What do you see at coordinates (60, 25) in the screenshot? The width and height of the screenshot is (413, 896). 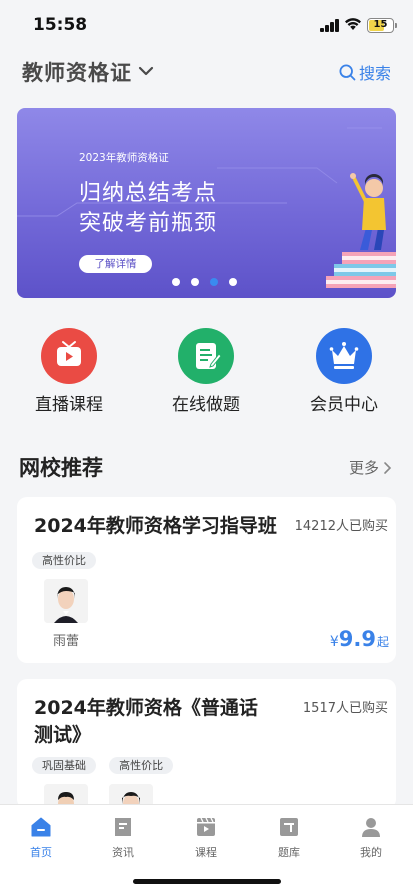 I see `status-time: 15:58` at bounding box center [60, 25].